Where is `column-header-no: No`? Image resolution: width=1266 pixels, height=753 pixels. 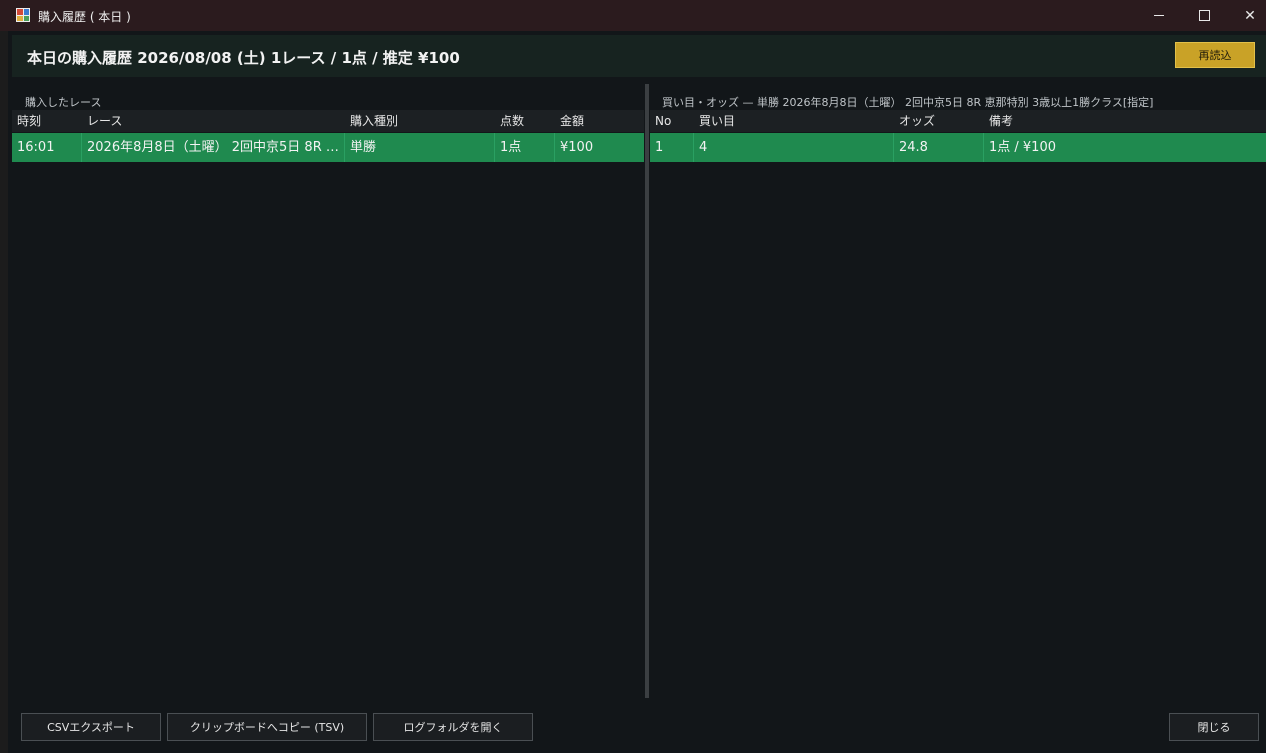
column-header-no: No is located at coordinates (672, 121).